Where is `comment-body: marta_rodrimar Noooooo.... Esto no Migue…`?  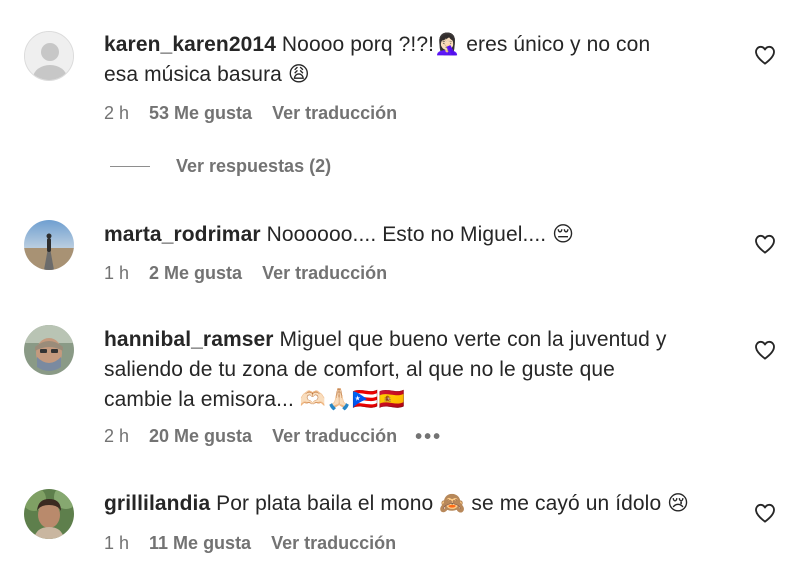 comment-body: marta_rodrimar Noooooo.... Esto no Migue… is located at coordinates (419, 235).